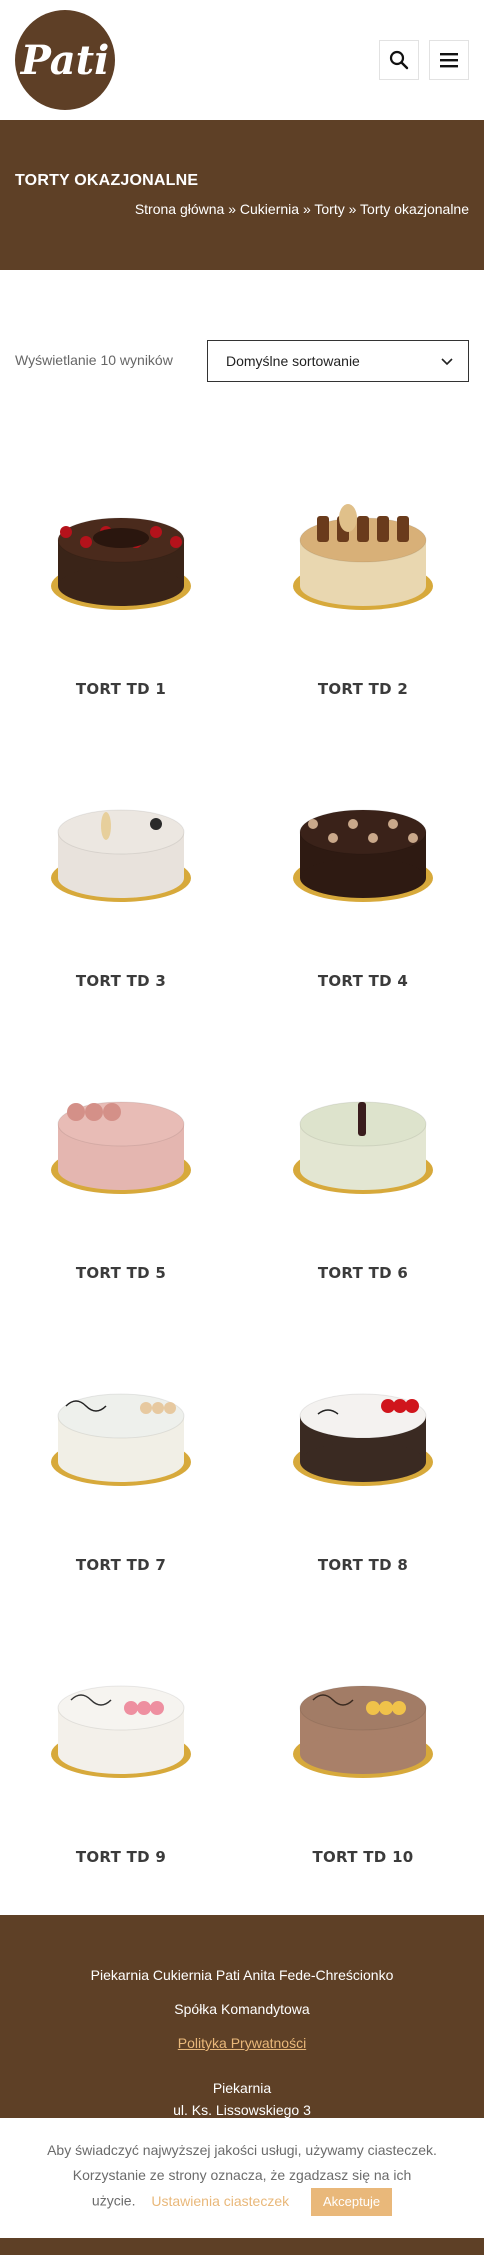  I want to click on chocolate-shavings, so click(121, 537).